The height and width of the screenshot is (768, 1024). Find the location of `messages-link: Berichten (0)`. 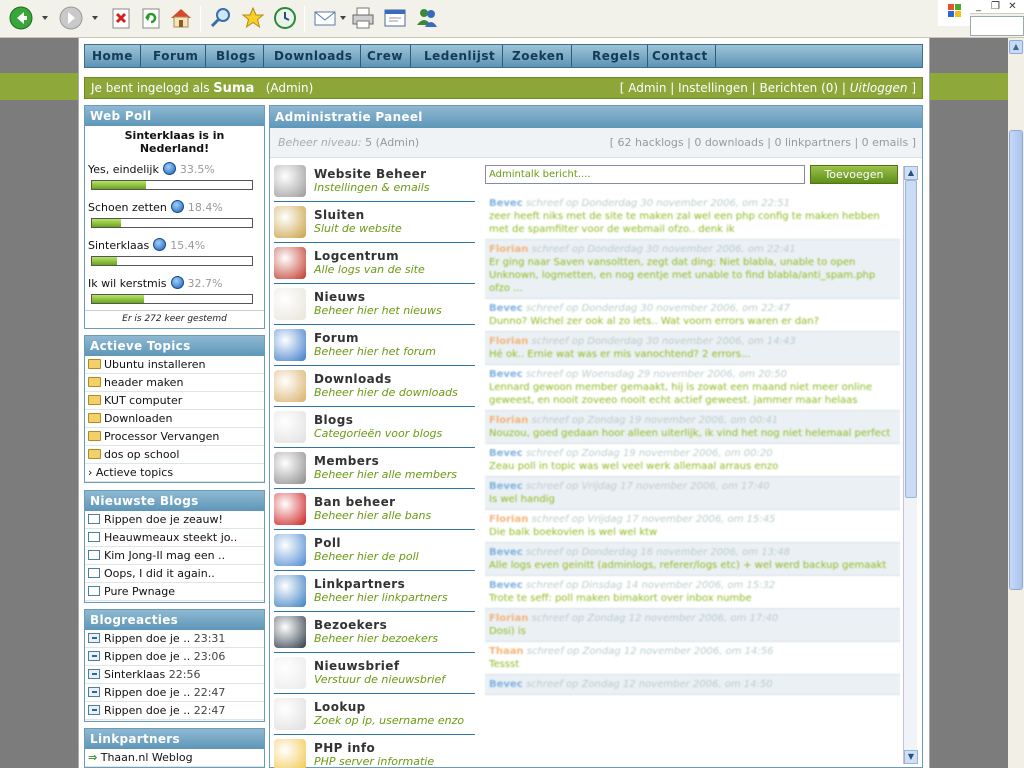

messages-link: Berichten (0) is located at coordinates (799, 88).